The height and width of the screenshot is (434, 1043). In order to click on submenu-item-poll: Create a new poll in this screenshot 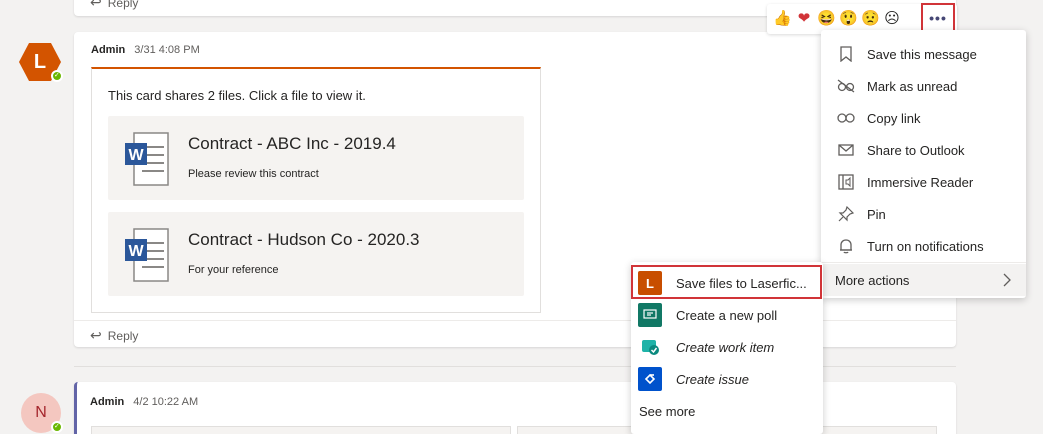, I will do `click(727, 315)`.